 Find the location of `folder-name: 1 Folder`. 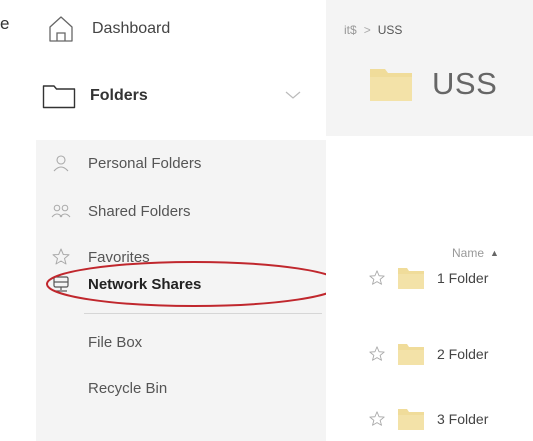

folder-name: 1 Folder is located at coordinates (463, 278).